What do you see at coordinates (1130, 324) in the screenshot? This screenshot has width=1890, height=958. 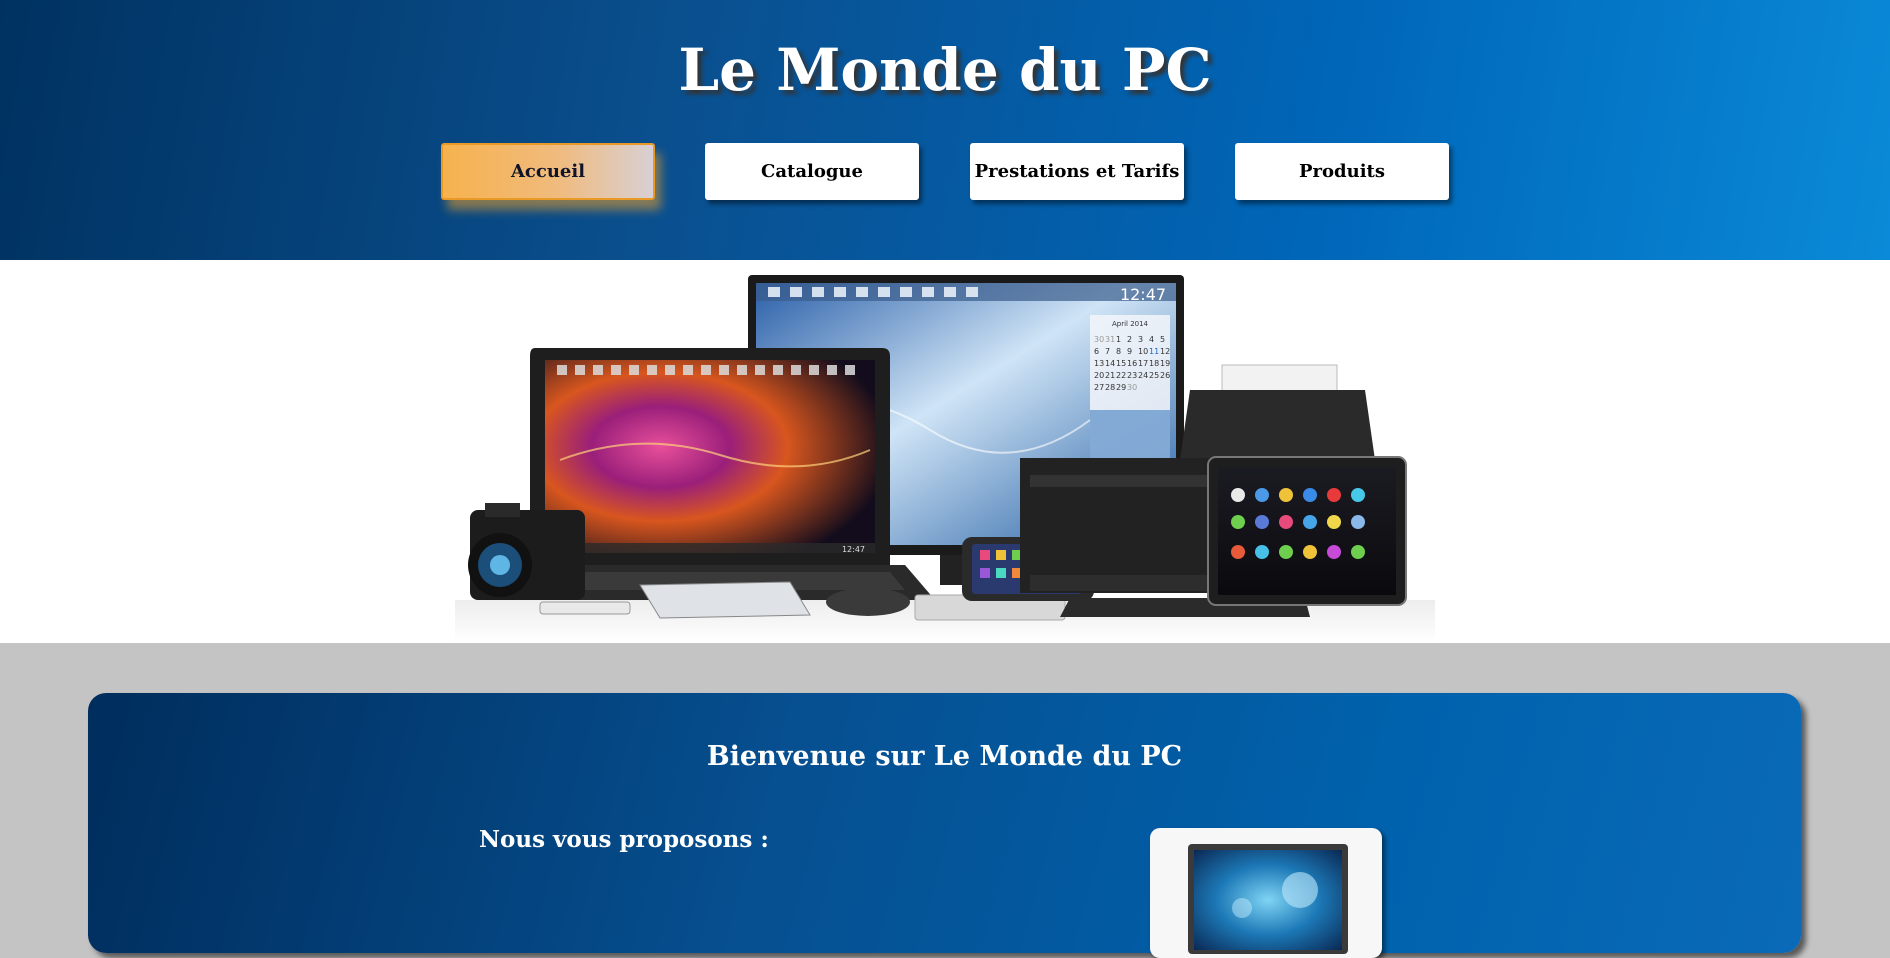 I see `calendar-month: April 2014` at bounding box center [1130, 324].